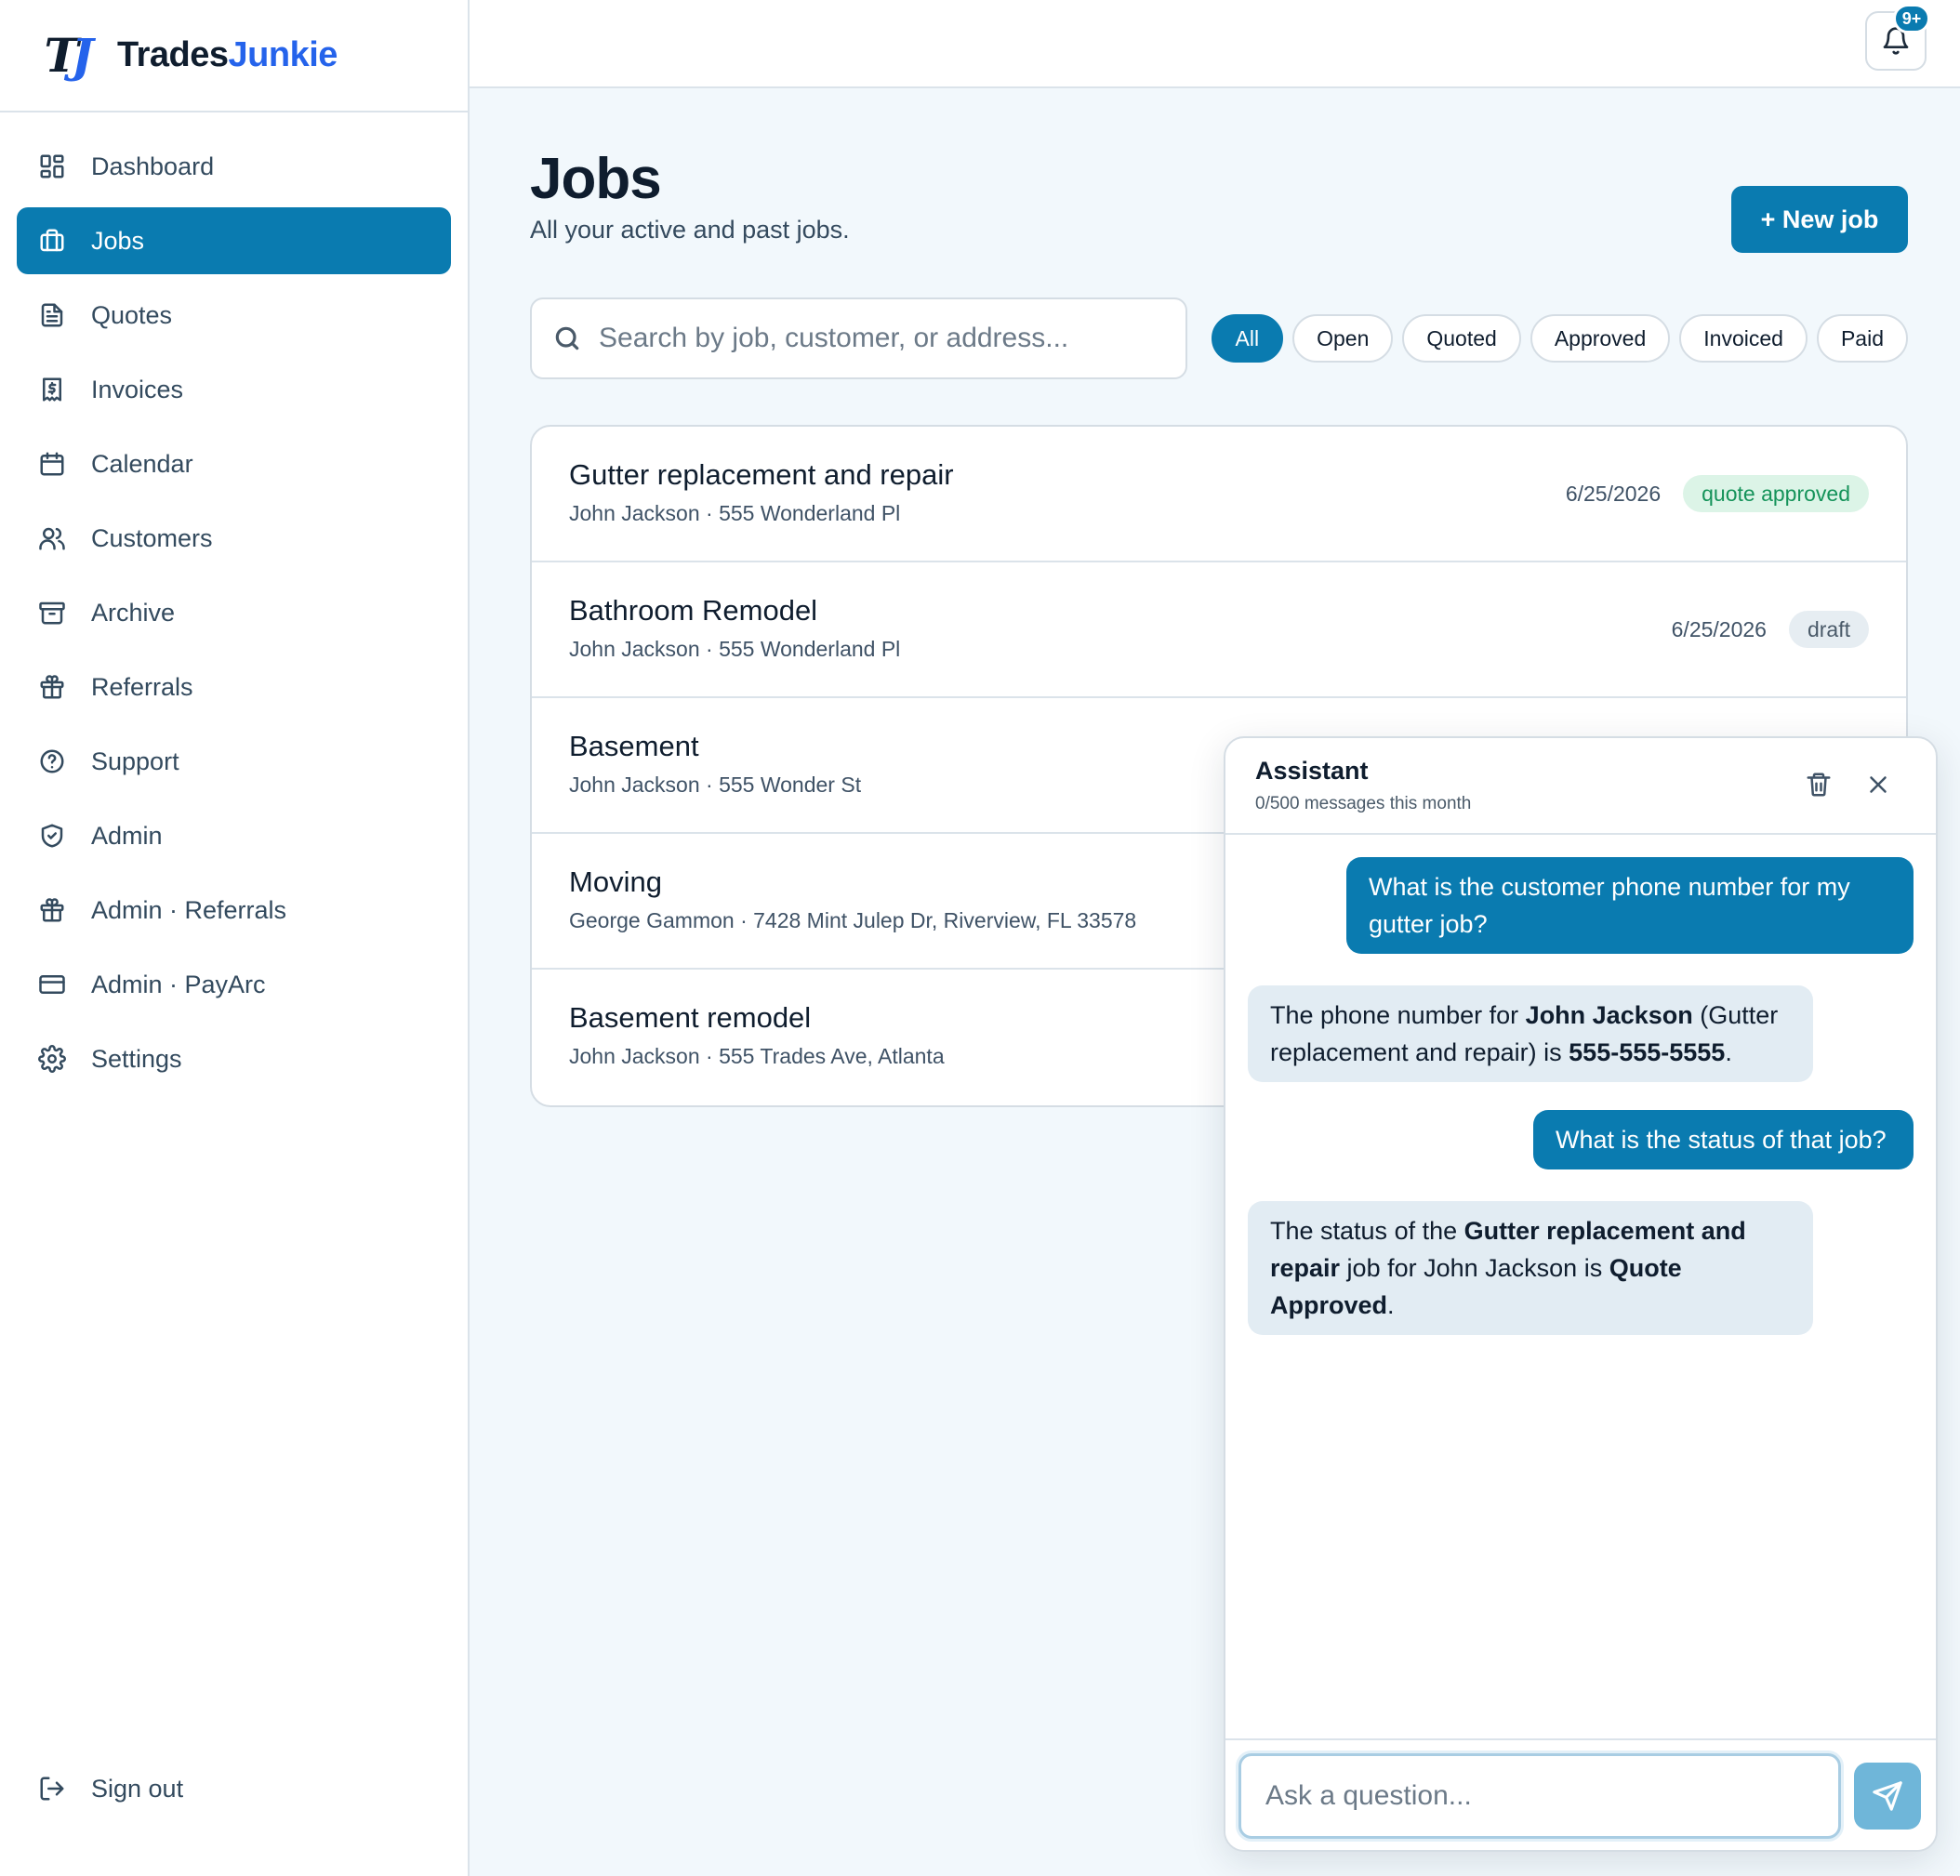 Image resolution: width=1960 pixels, height=1876 pixels. I want to click on assistant-title: Assistant, so click(1312, 771).